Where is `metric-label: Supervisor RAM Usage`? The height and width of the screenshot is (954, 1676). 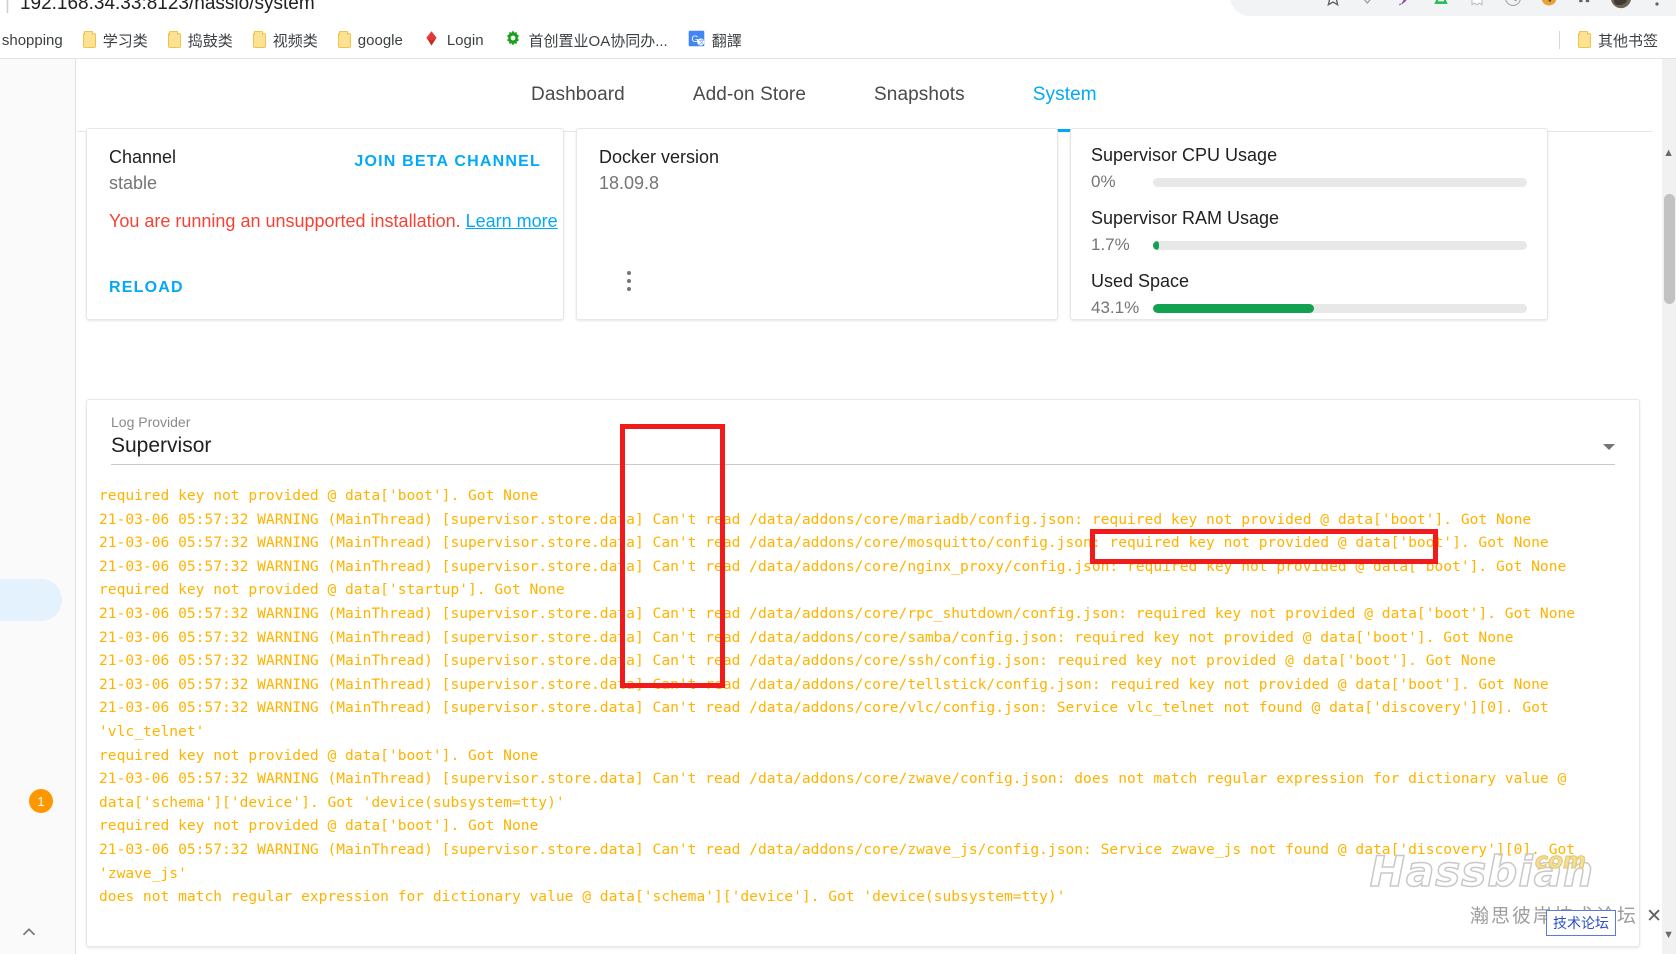 metric-label: Supervisor RAM Usage is located at coordinates (1185, 218).